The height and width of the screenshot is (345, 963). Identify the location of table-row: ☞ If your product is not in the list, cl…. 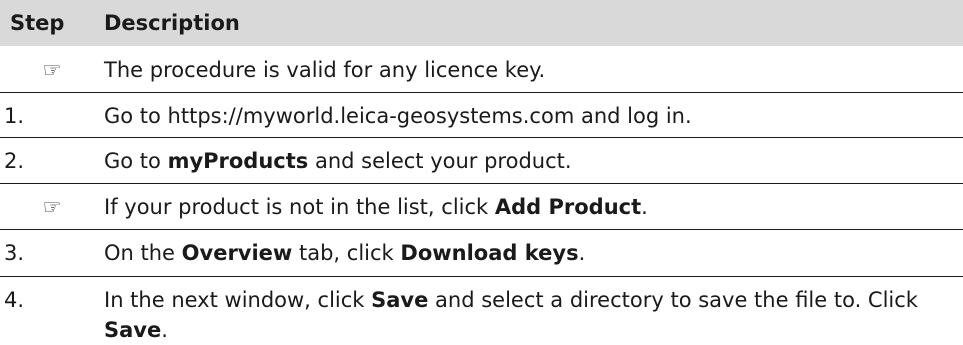
(481, 207).